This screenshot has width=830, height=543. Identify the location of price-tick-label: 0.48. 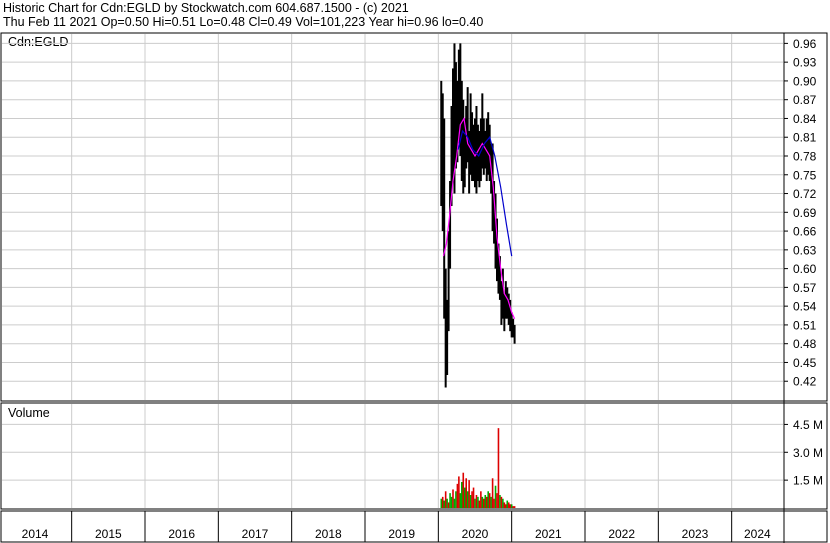
(805, 344).